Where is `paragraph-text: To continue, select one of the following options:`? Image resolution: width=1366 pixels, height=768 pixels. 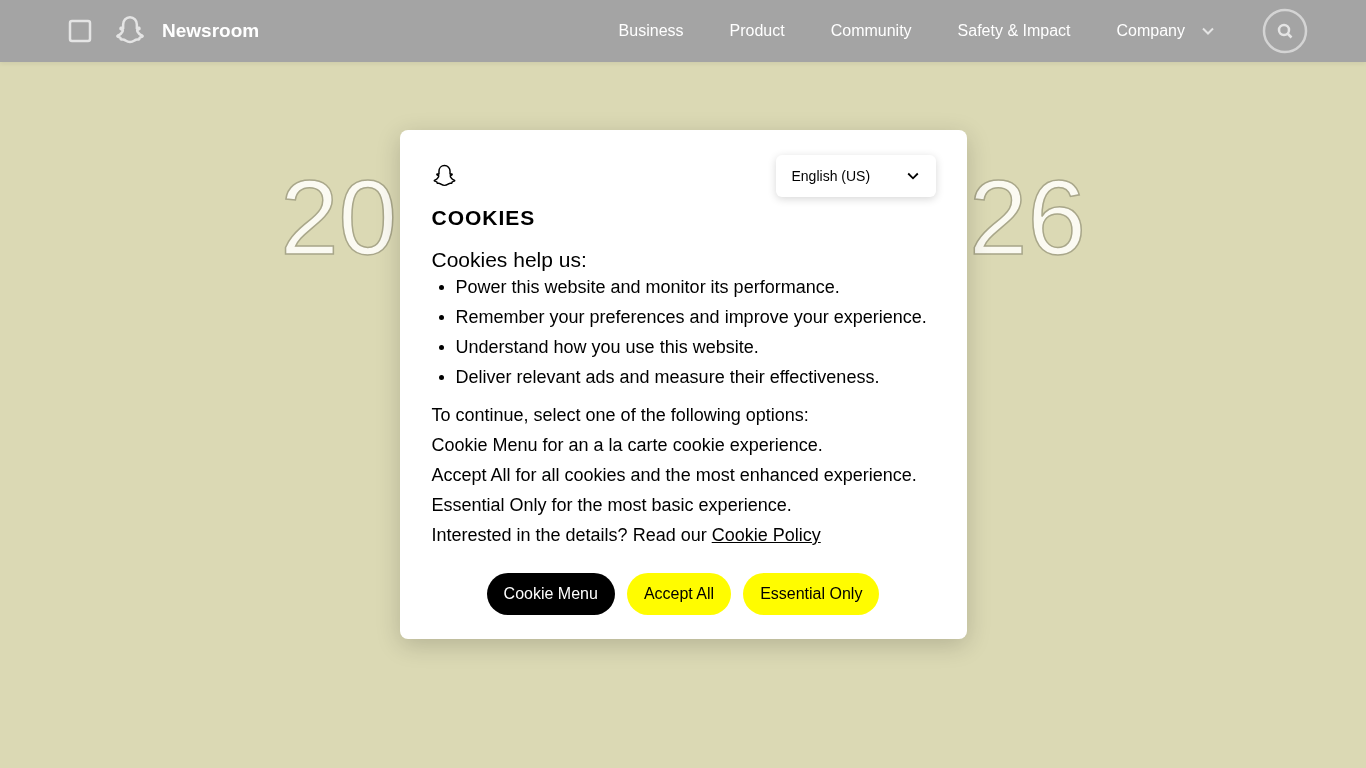 paragraph-text: To continue, select one of the following options: is located at coordinates (620, 415).